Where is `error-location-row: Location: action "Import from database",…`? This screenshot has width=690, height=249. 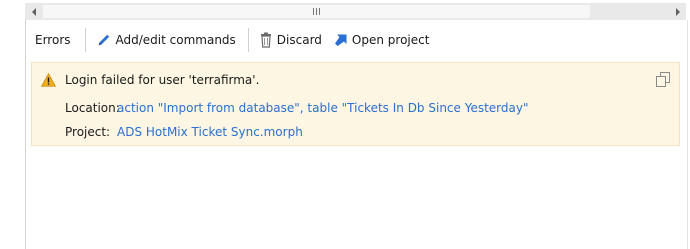
error-location-row: Location: action "Import from database",… is located at coordinates (297, 108).